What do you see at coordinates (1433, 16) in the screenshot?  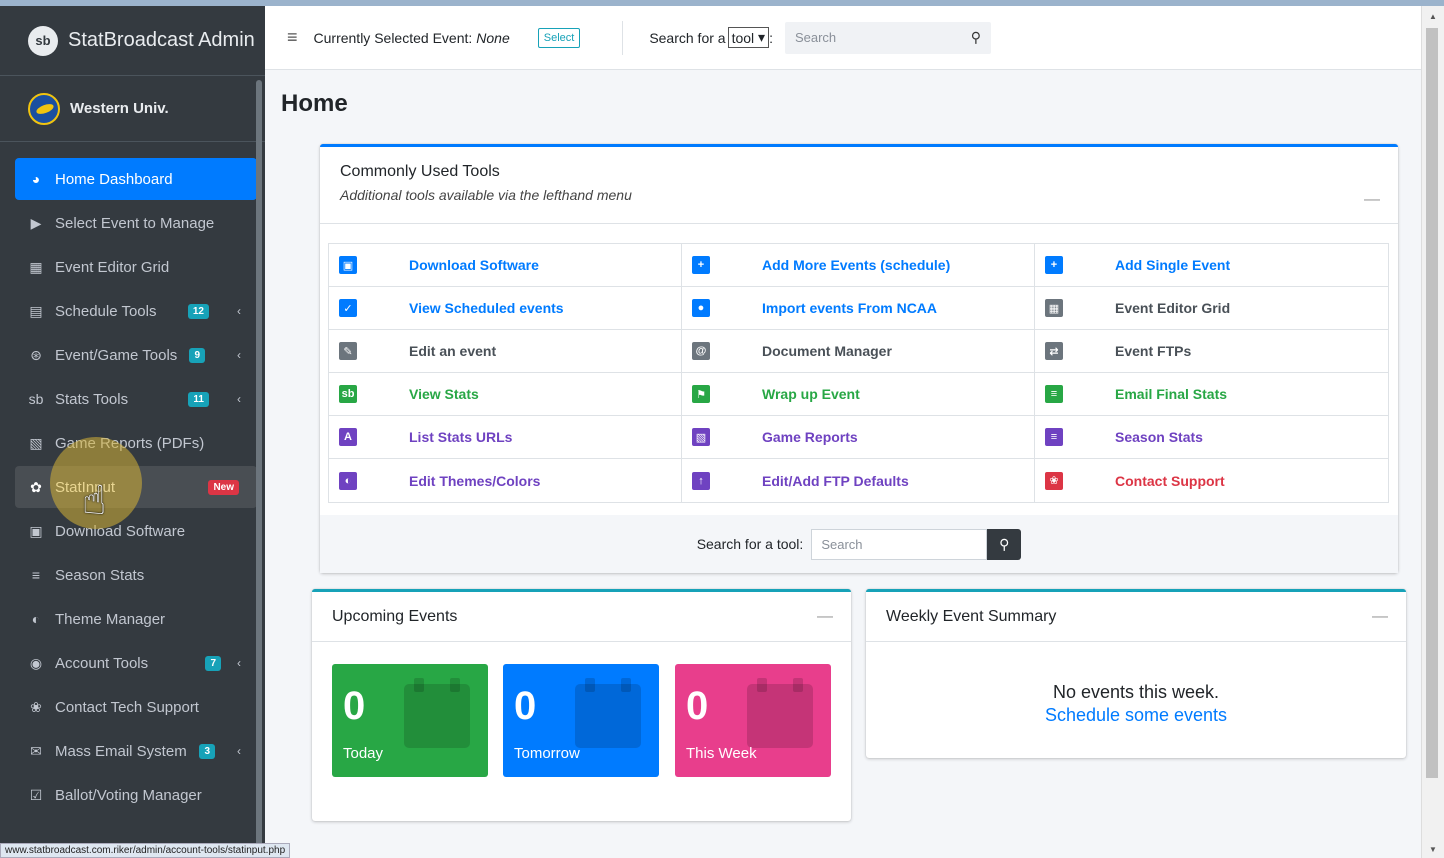 I see `scroll-up-icon: ▲` at bounding box center [1433, 16].